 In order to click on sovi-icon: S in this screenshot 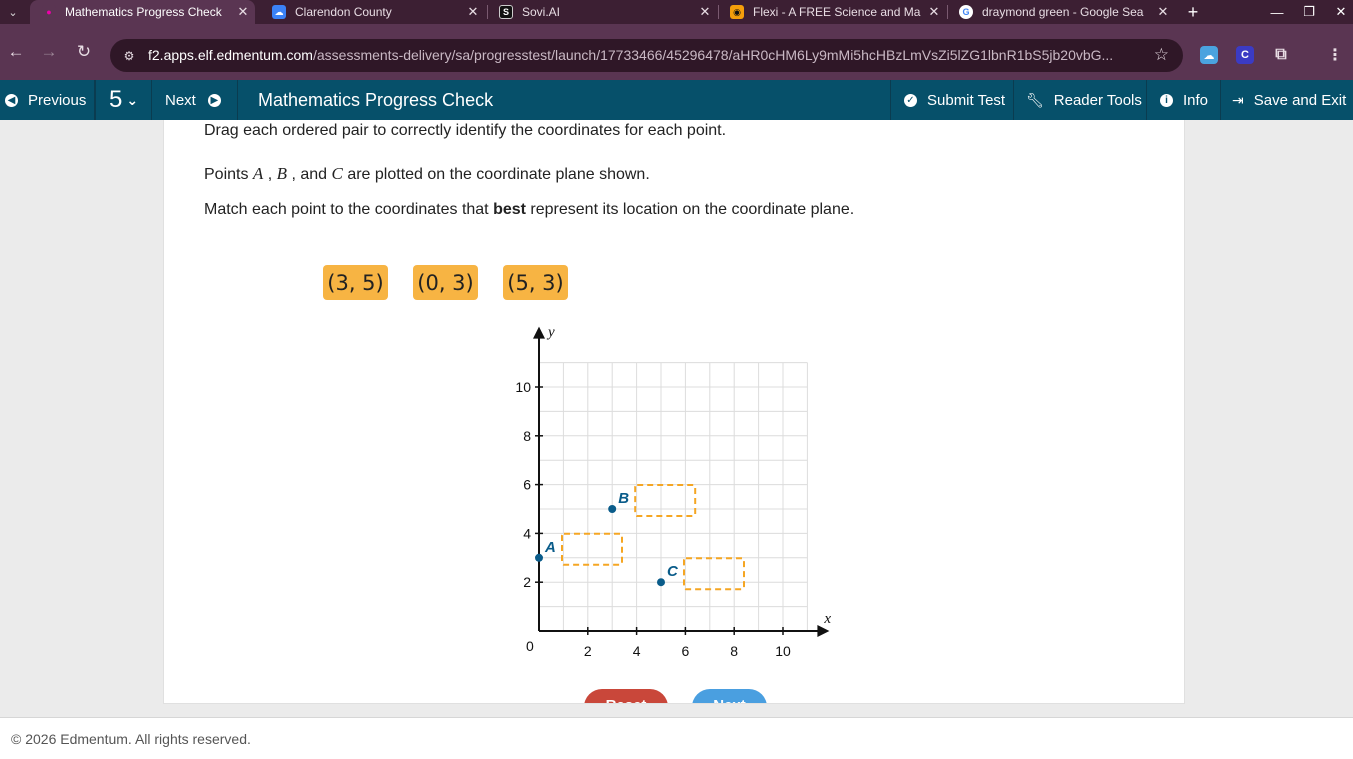, I will do `click(506, 12)`.